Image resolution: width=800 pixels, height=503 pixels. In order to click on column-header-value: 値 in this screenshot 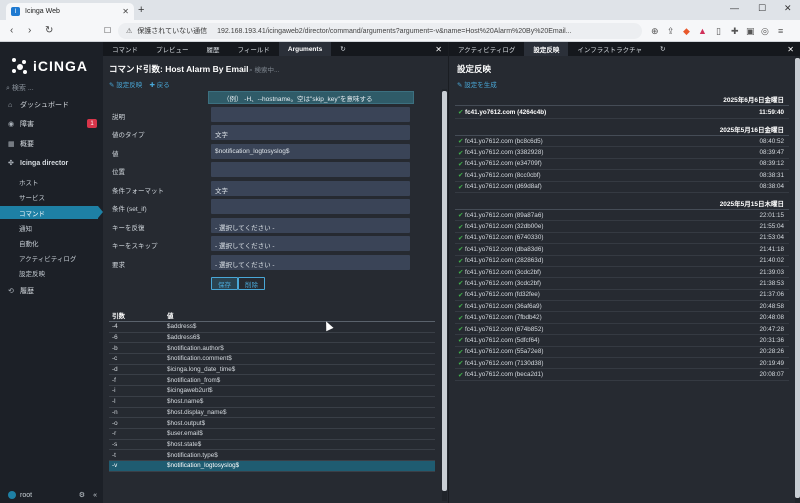, I will do `click(301, 315)`.